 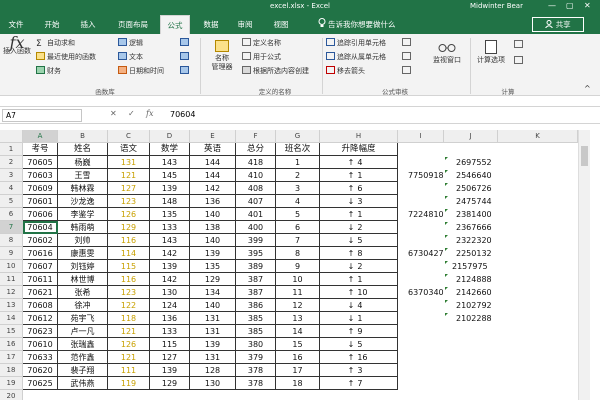 What do you see at coordinates (538, 136) in the screenshot?
I see `column-header-k: K` at bounding box center [538, 136].